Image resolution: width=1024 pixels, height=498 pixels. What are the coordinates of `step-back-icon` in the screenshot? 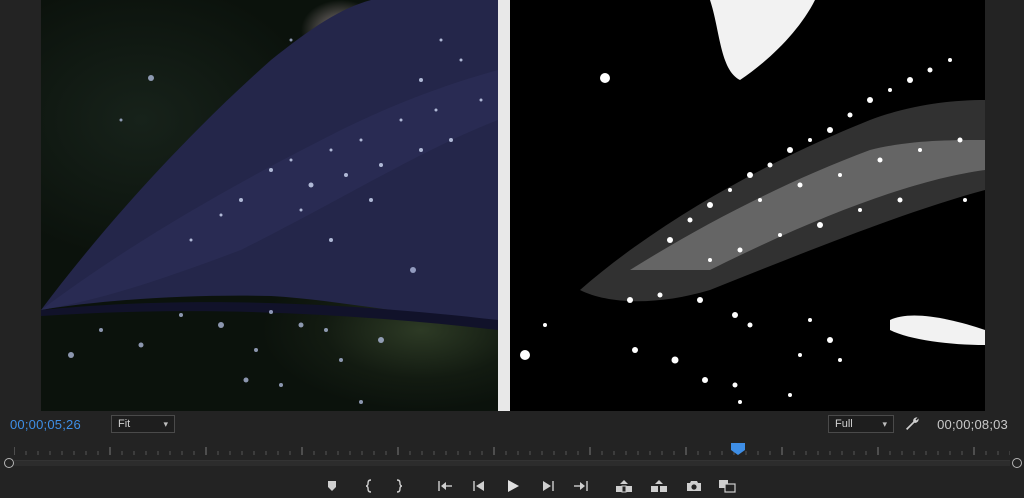 It's located at (478, 486).